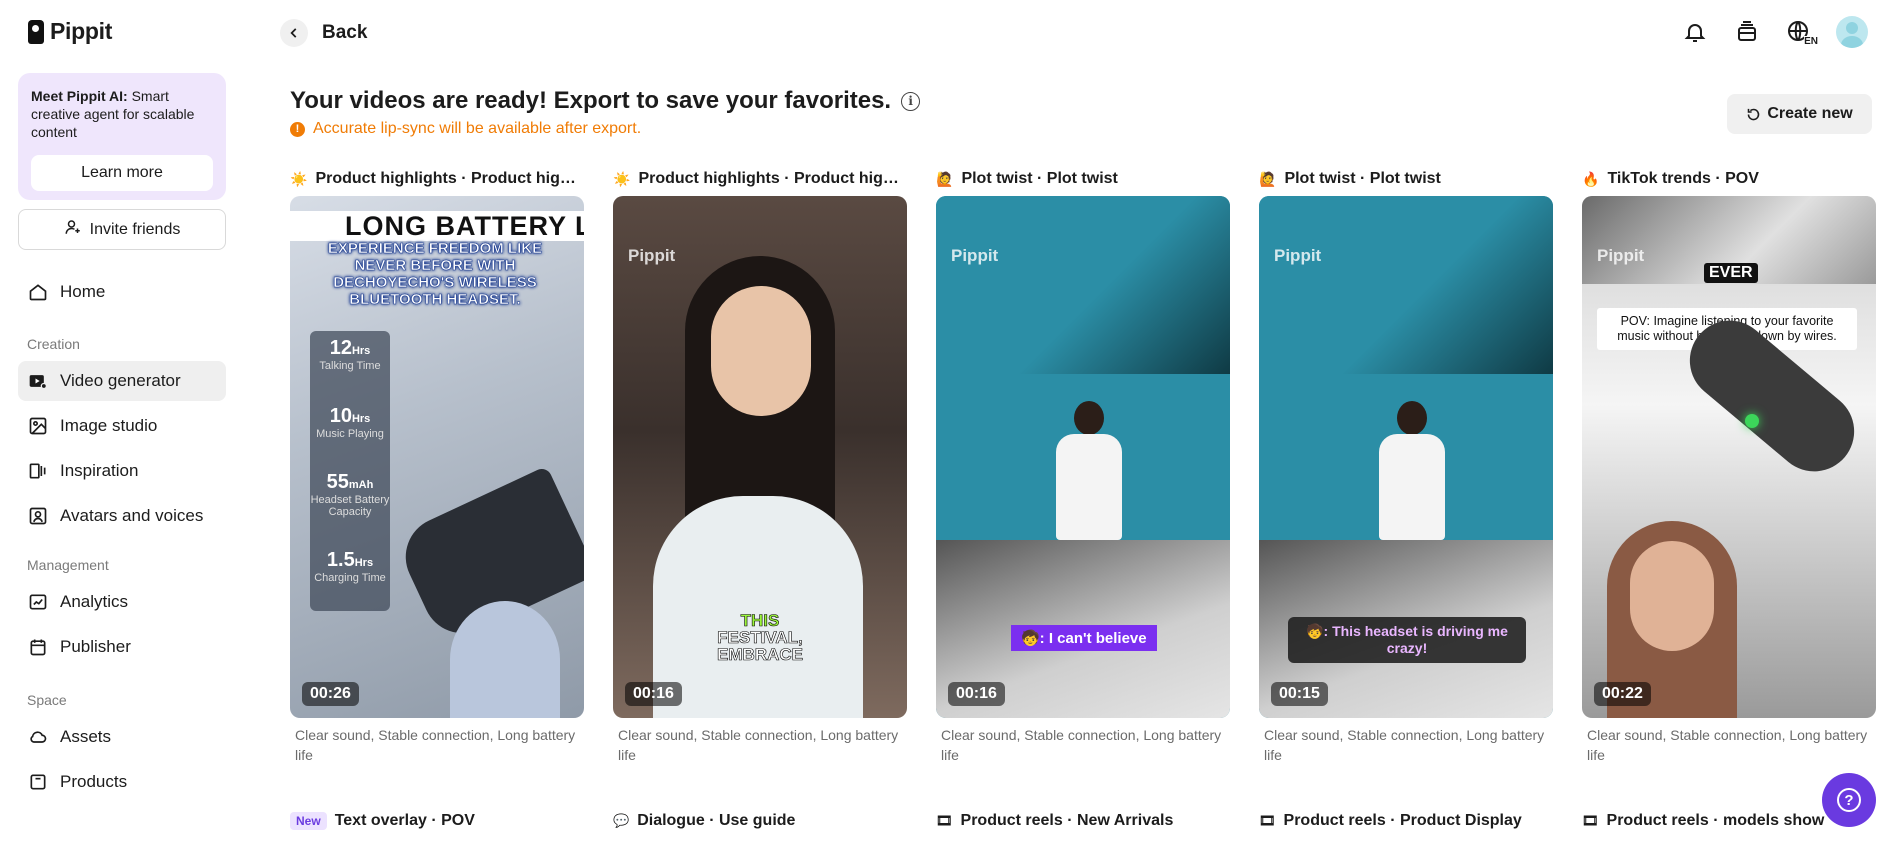 The height and width of the screenshot is (843, 1898). What do you see at coordinates (70, 31) in the screenshot?
I see `app-logo: Pippit` at bounding box center [70, 31].